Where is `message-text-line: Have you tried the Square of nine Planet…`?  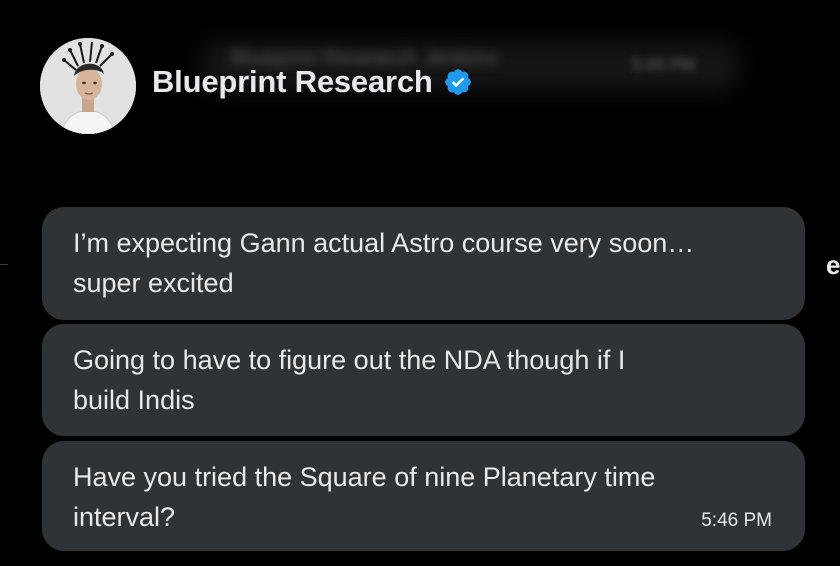
message-text-line: Have you tried the Square of nine Planet… is located at coordinates (364, 477).